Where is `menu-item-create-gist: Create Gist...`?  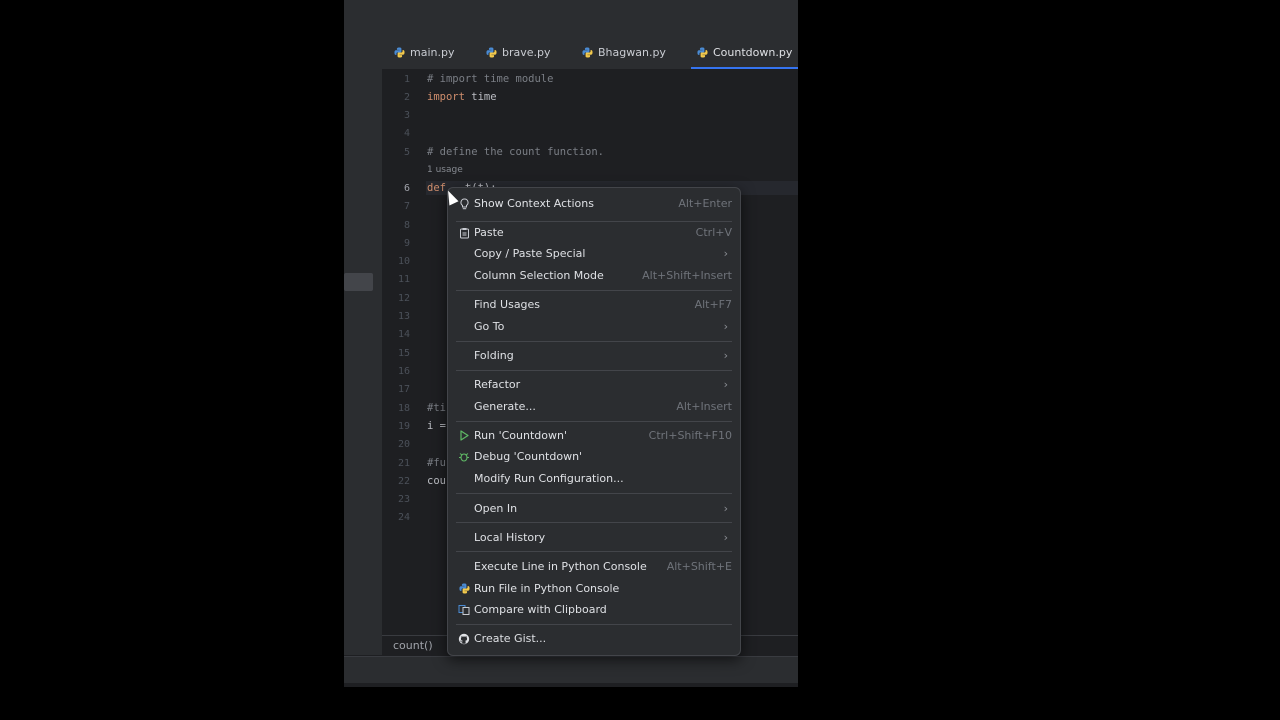 menu-item-create-gist: Create Gist... is located at coordinates (594, 638).